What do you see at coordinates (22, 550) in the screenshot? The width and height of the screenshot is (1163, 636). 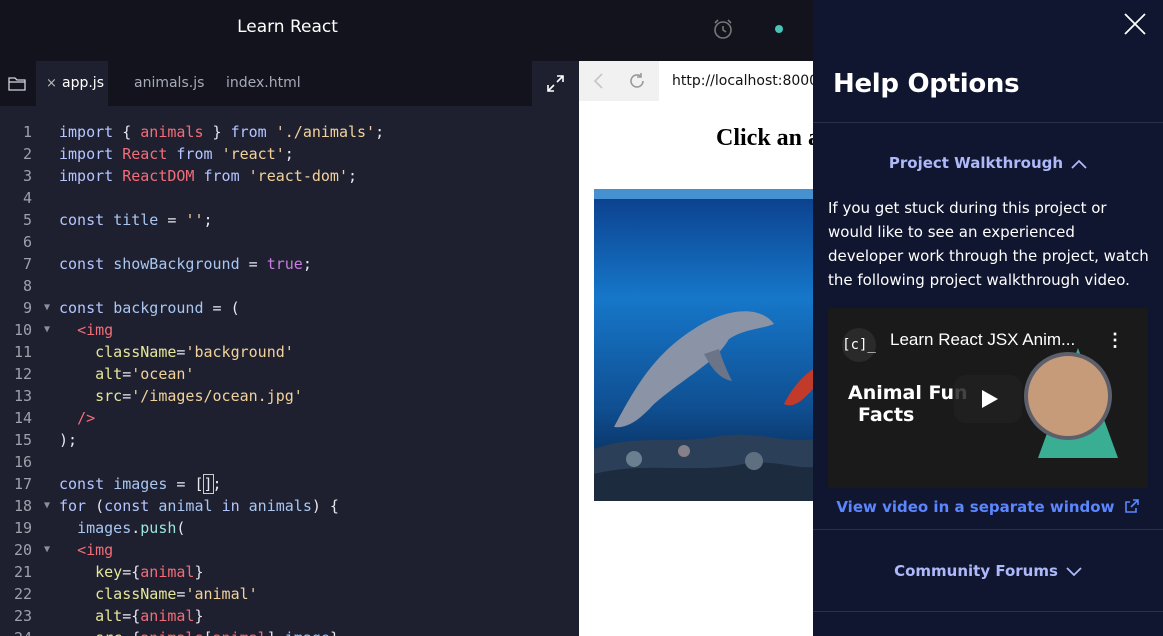 I see `line-number: 20` at bounding box center [22, 550].